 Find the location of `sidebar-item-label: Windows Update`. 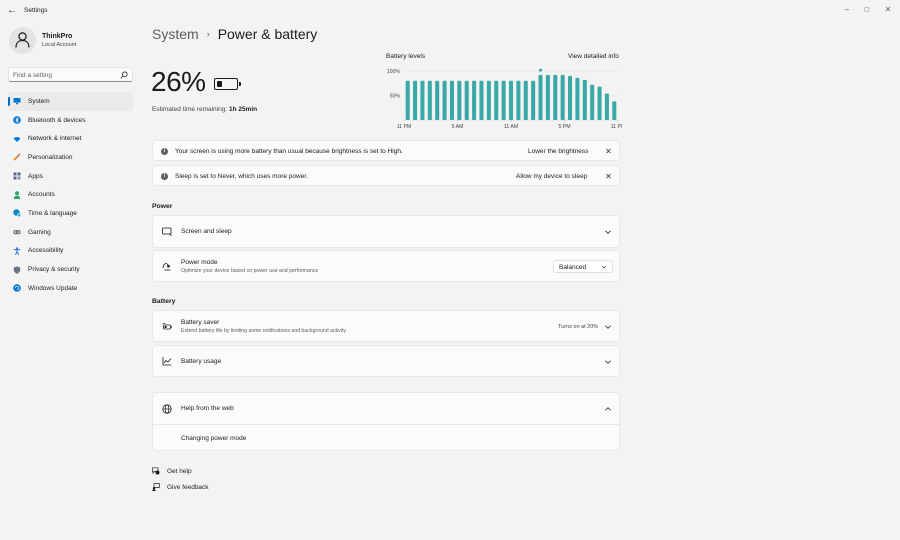

sidebar-item-label: Windows Update is located at coordinates (53, 288).